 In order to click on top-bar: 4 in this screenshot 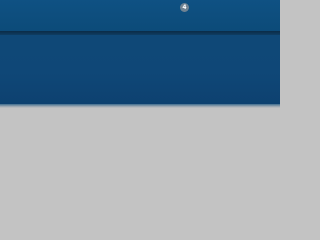, I will do `click(140, 15)`.